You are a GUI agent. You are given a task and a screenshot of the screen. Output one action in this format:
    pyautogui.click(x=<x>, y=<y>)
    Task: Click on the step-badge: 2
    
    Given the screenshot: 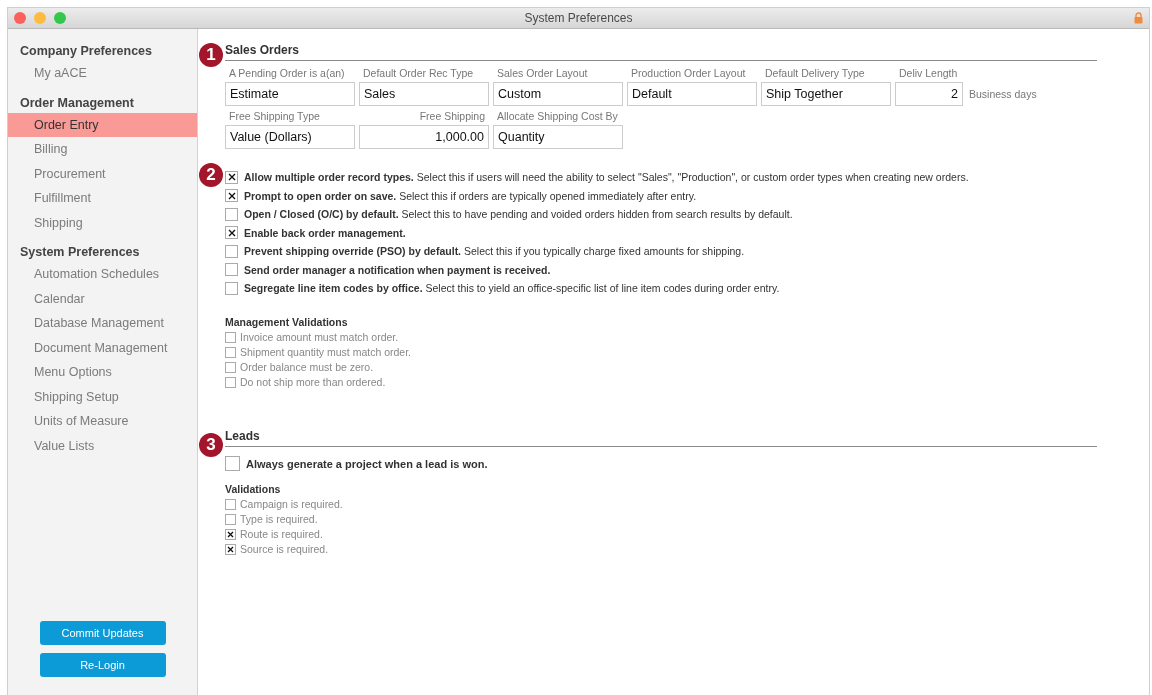 What is the action you would take?
    pyautogui.click(x=211, y=175)
    